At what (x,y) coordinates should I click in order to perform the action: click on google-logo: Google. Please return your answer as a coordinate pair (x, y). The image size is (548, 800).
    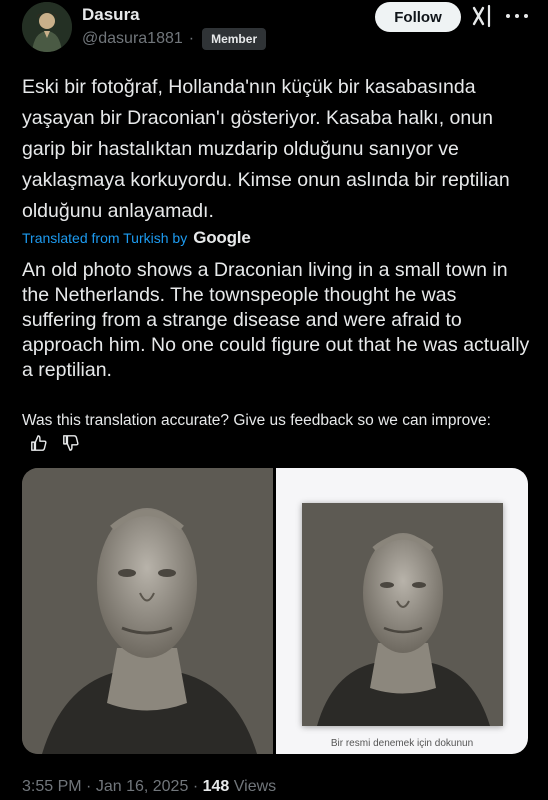
    Looking at the image, I should click on (222, 237).